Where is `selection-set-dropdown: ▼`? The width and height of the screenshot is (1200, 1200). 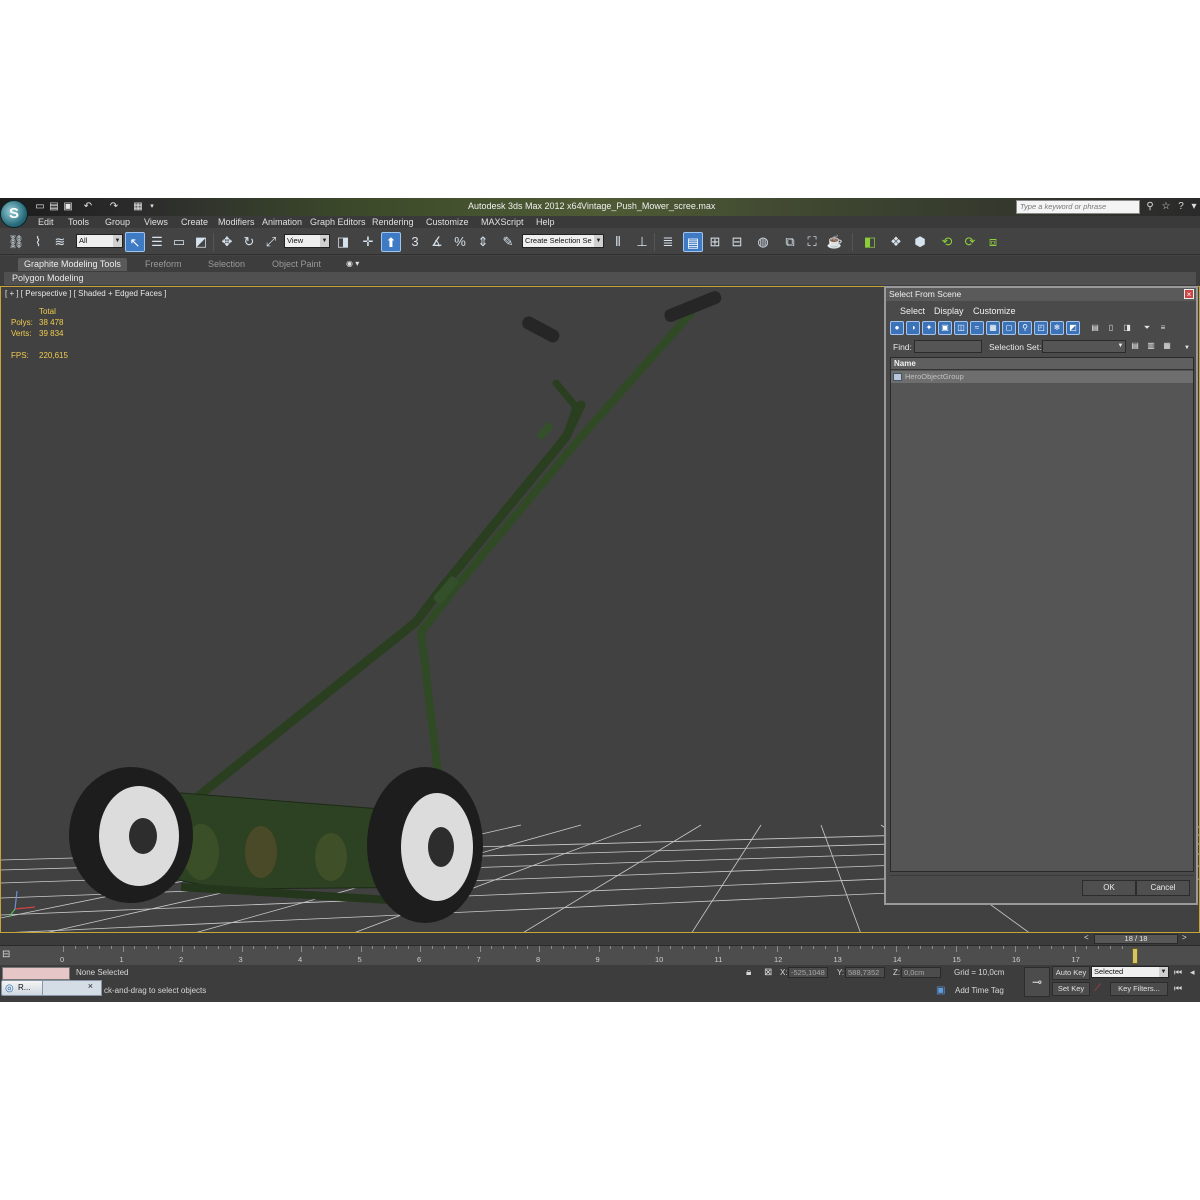
selection-set-dropdown: ▼ is located at coordinates (1084, 346).